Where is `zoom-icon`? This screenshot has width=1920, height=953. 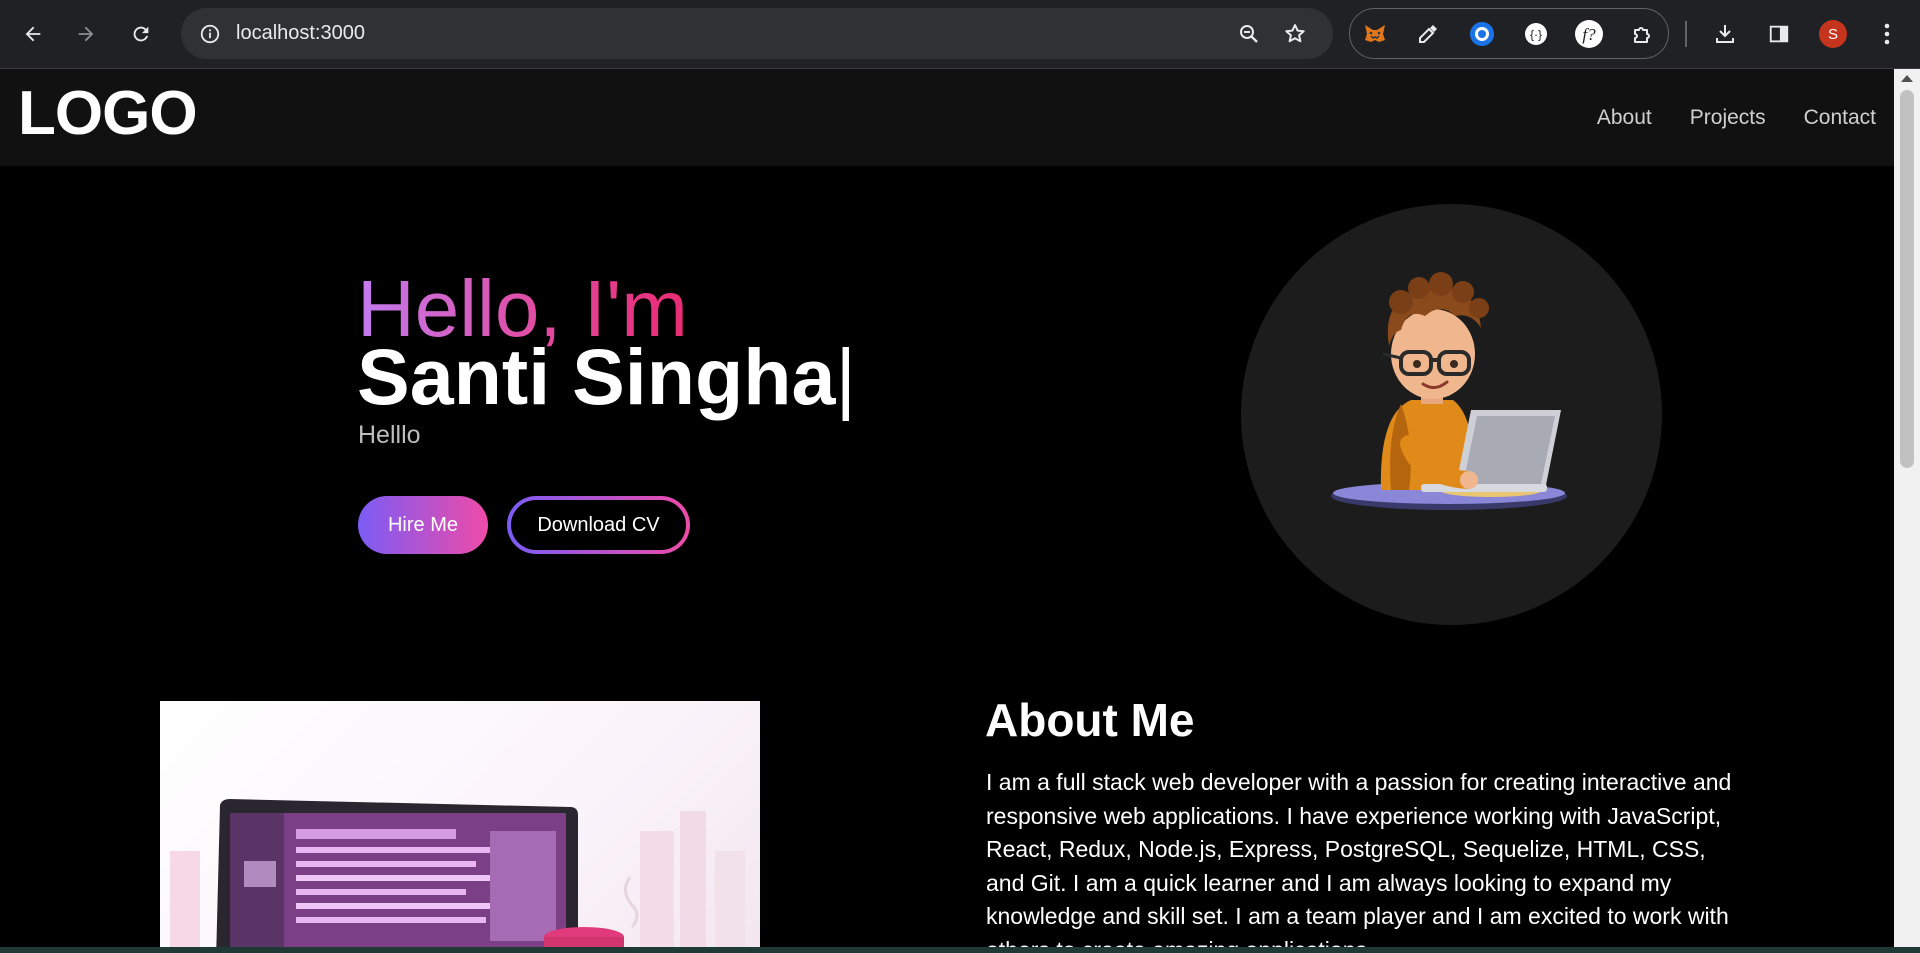 zoom-icon is located at coordinates (1248, 33).